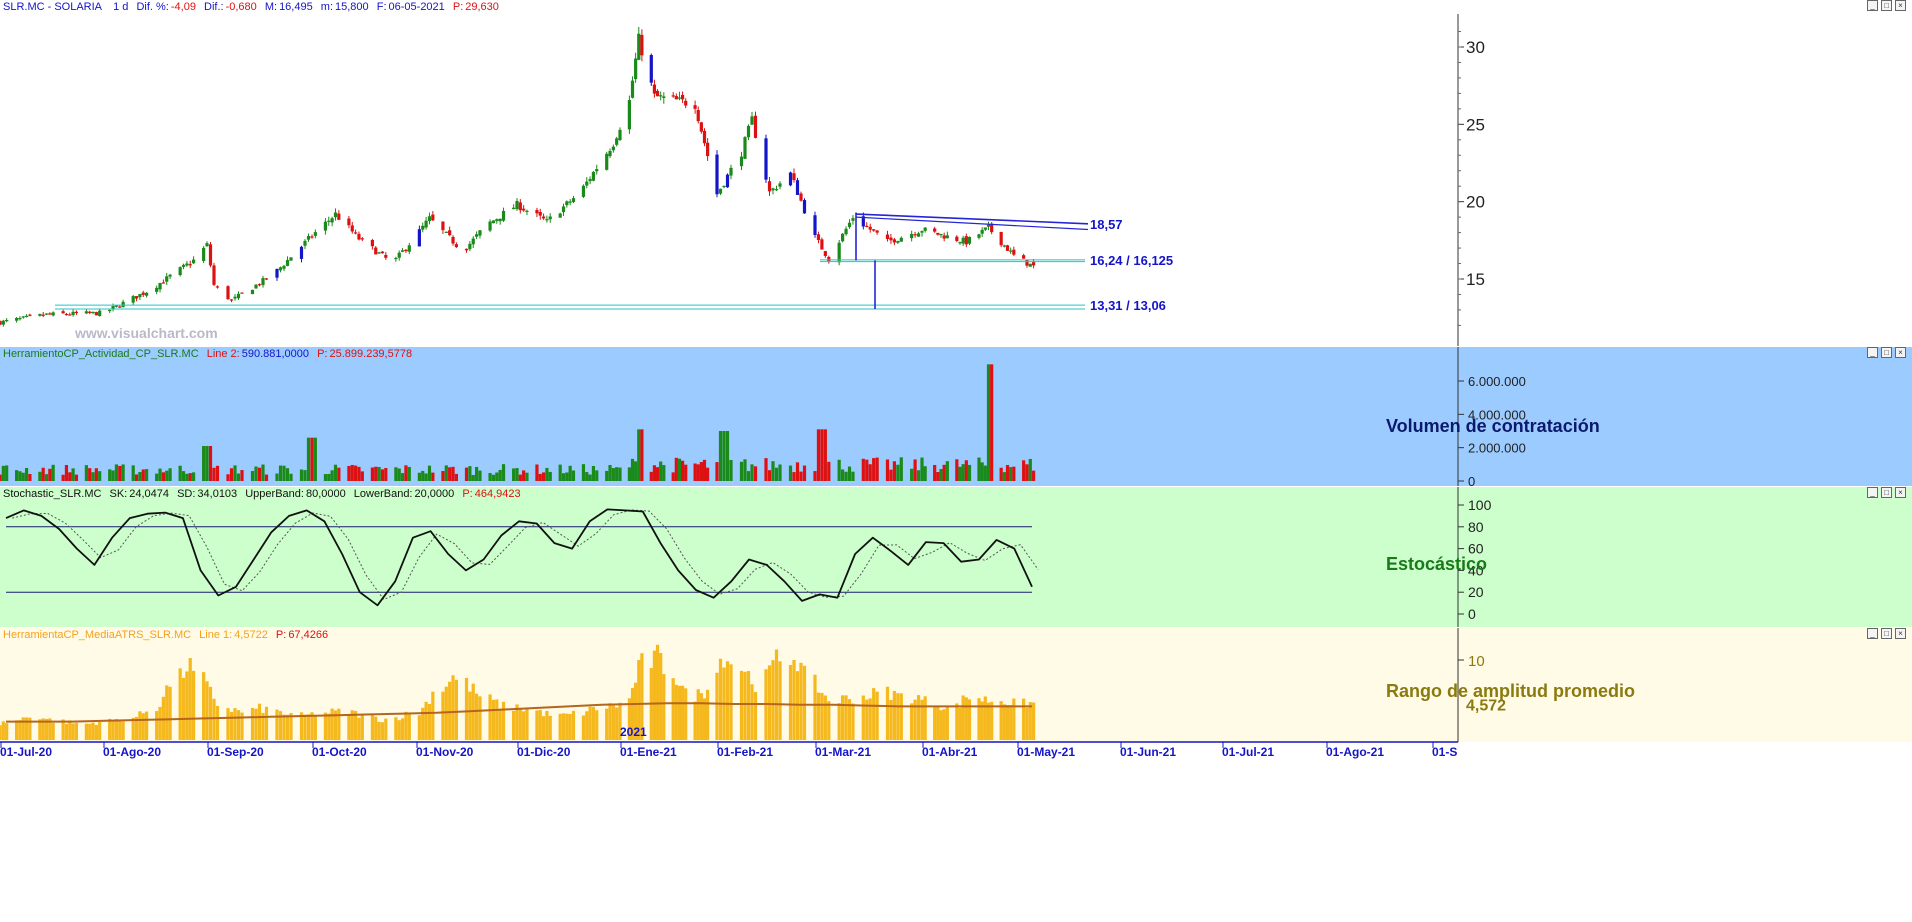 This screenshot has width=1912, height=922. Describe the element at coordinates (281, 635) in the screenshot. I see `atr-p-label: P:` at that location.